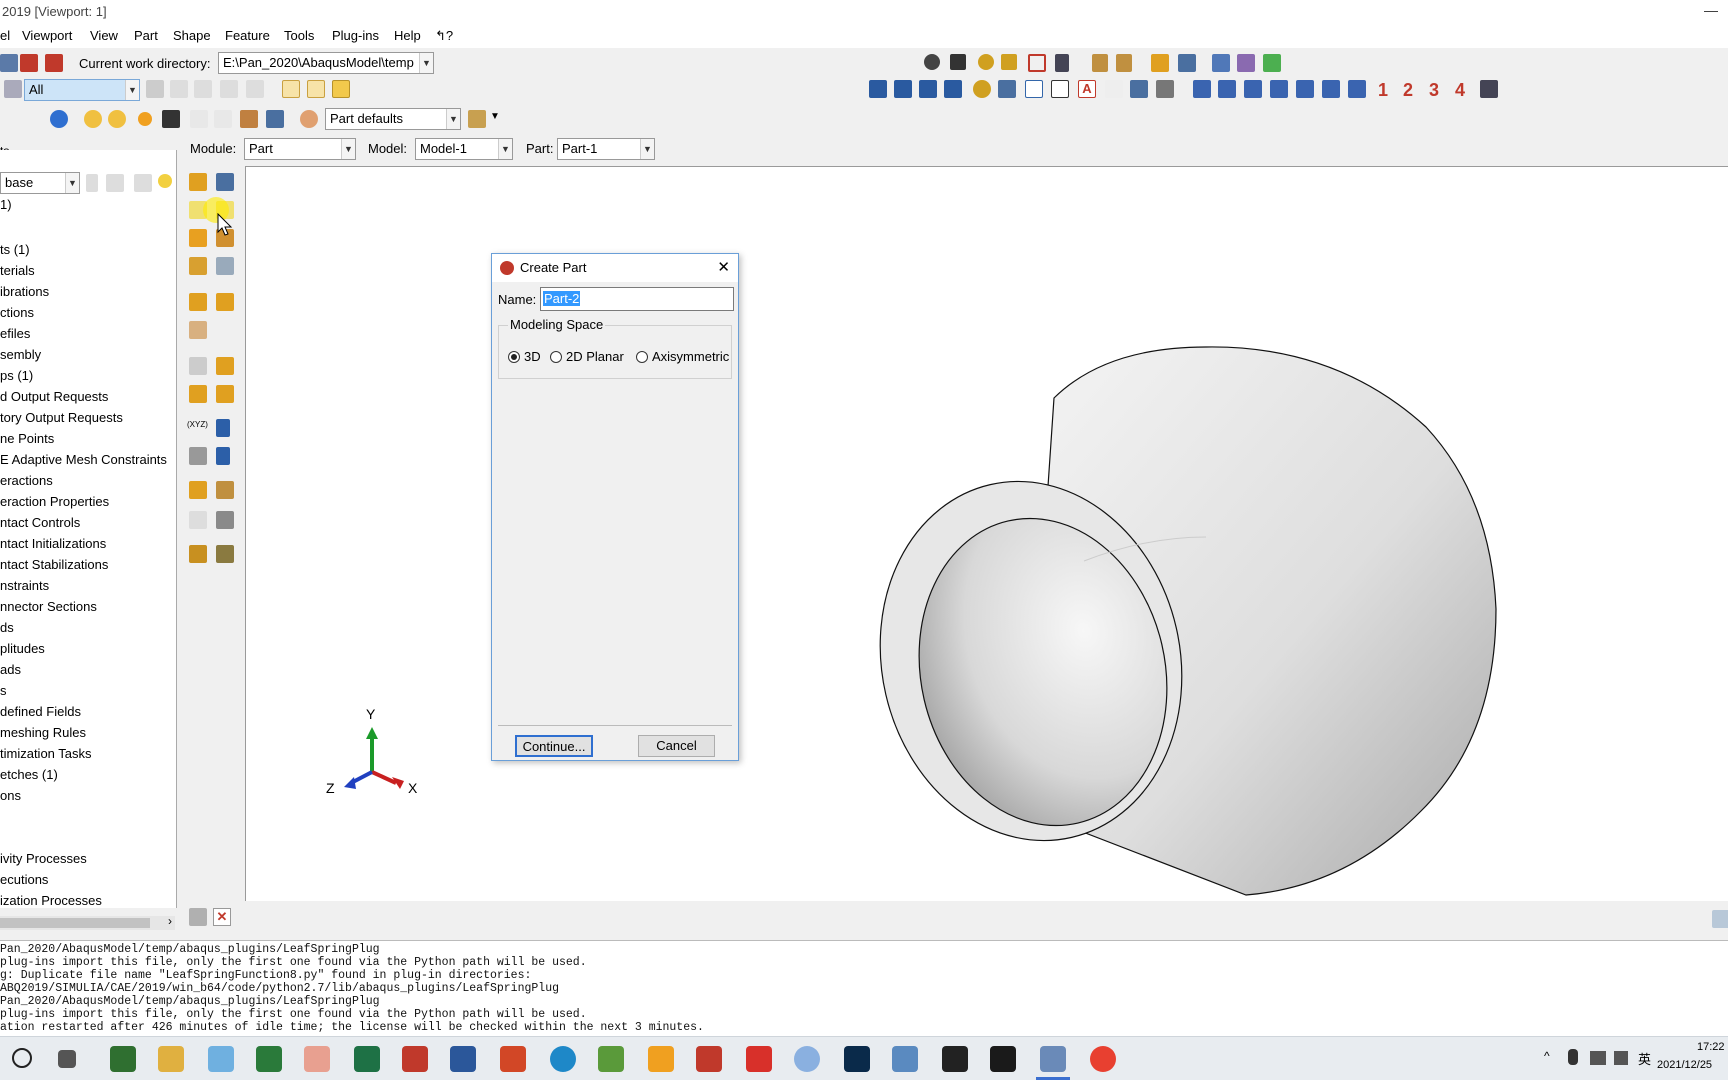  I want to click on editor-icon, so click(611, 1059).